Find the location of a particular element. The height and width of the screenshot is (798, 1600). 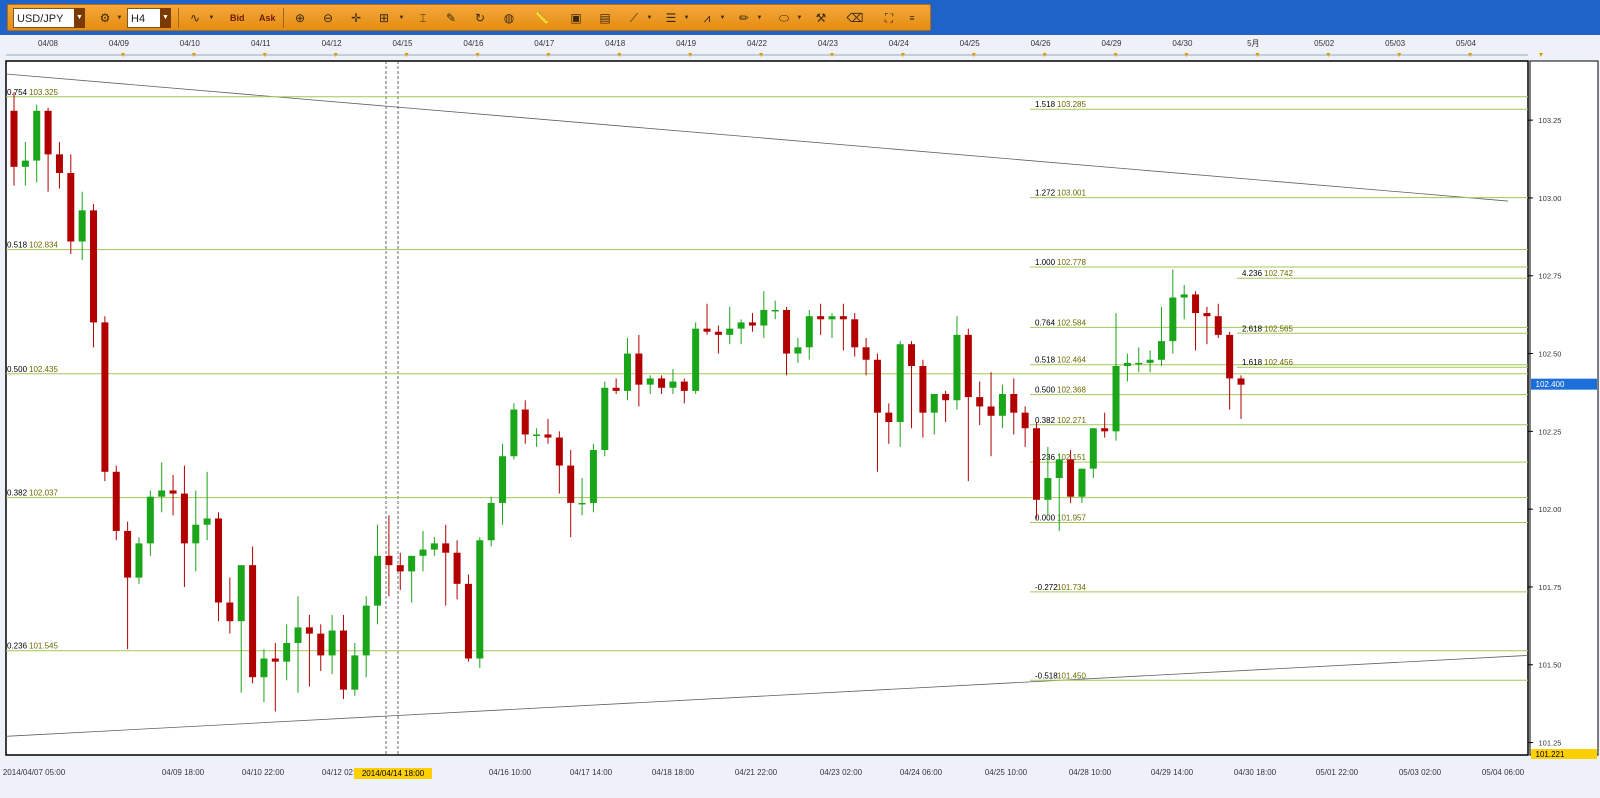

fibonacci-ratio-label: -0.518 is located at coordinates (1046, 675).